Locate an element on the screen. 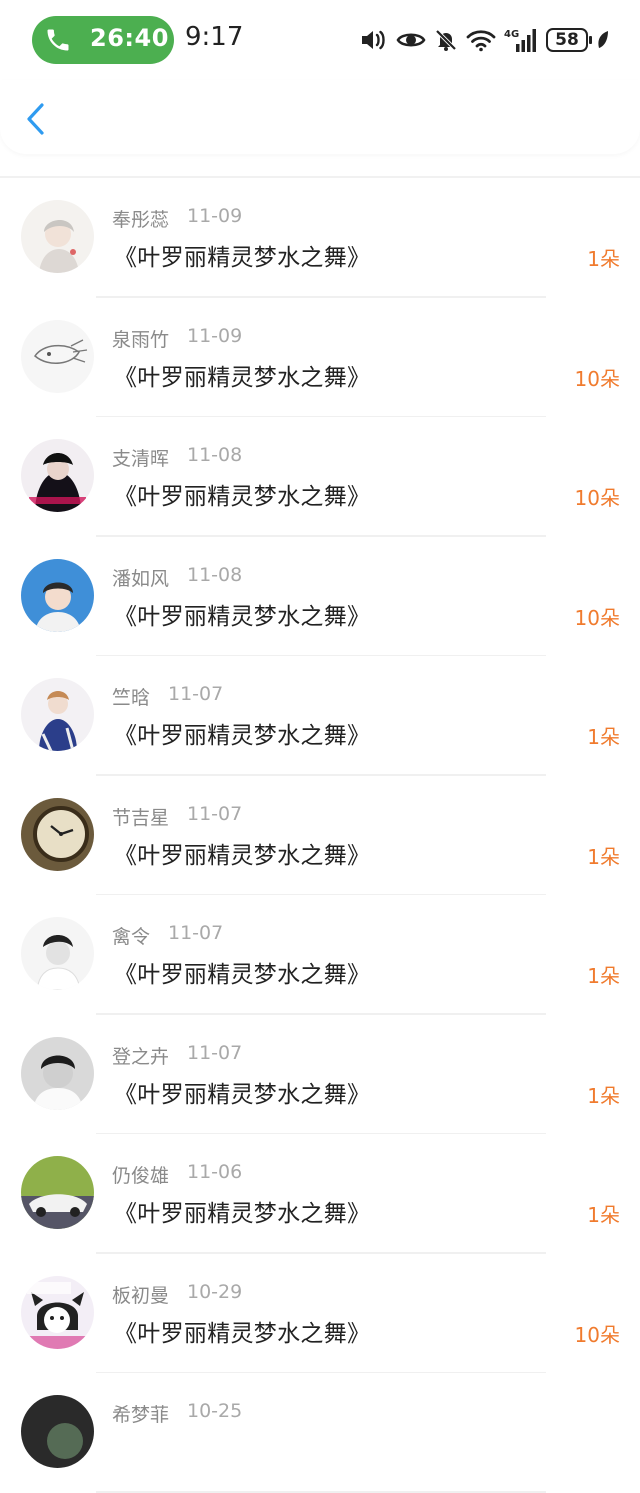  list-item: 奉彤蕊 11-09 《叶罗丽精灵梦水之舞》 1朵 is located at coordinates (320, 238).